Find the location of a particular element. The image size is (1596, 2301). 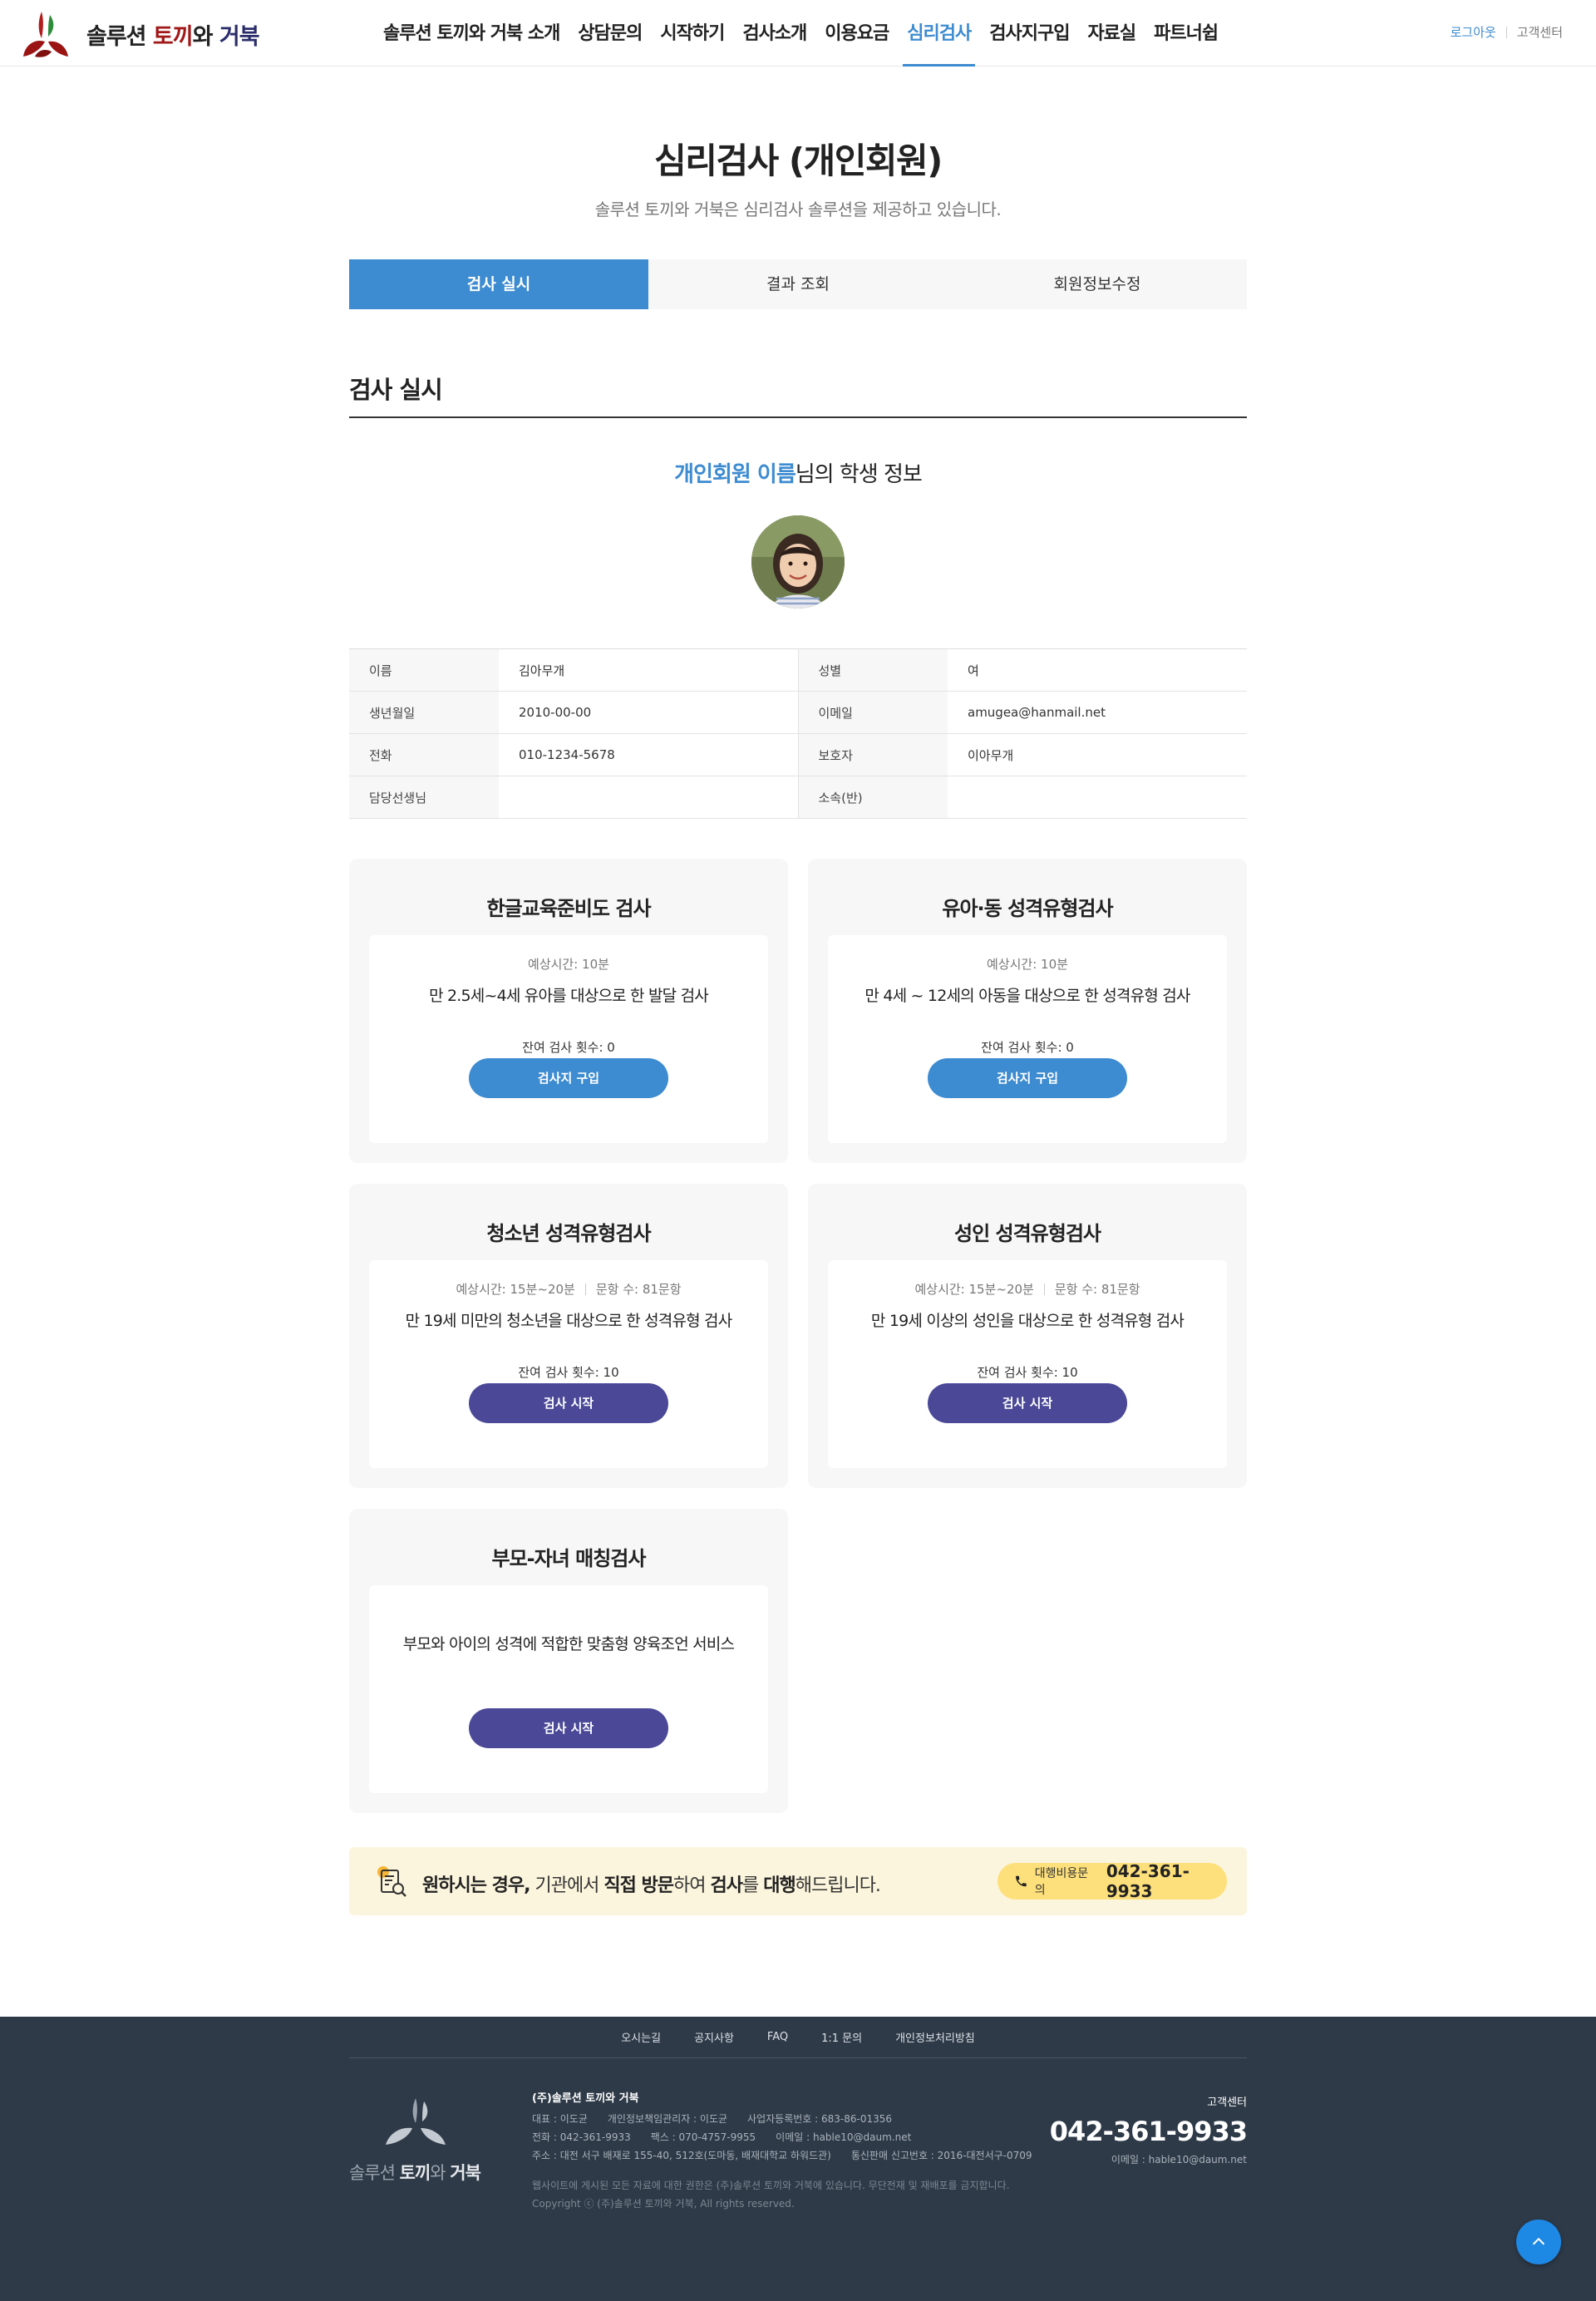

footer-link-notice: 공지사항 is located at coordinates (714, 2037).